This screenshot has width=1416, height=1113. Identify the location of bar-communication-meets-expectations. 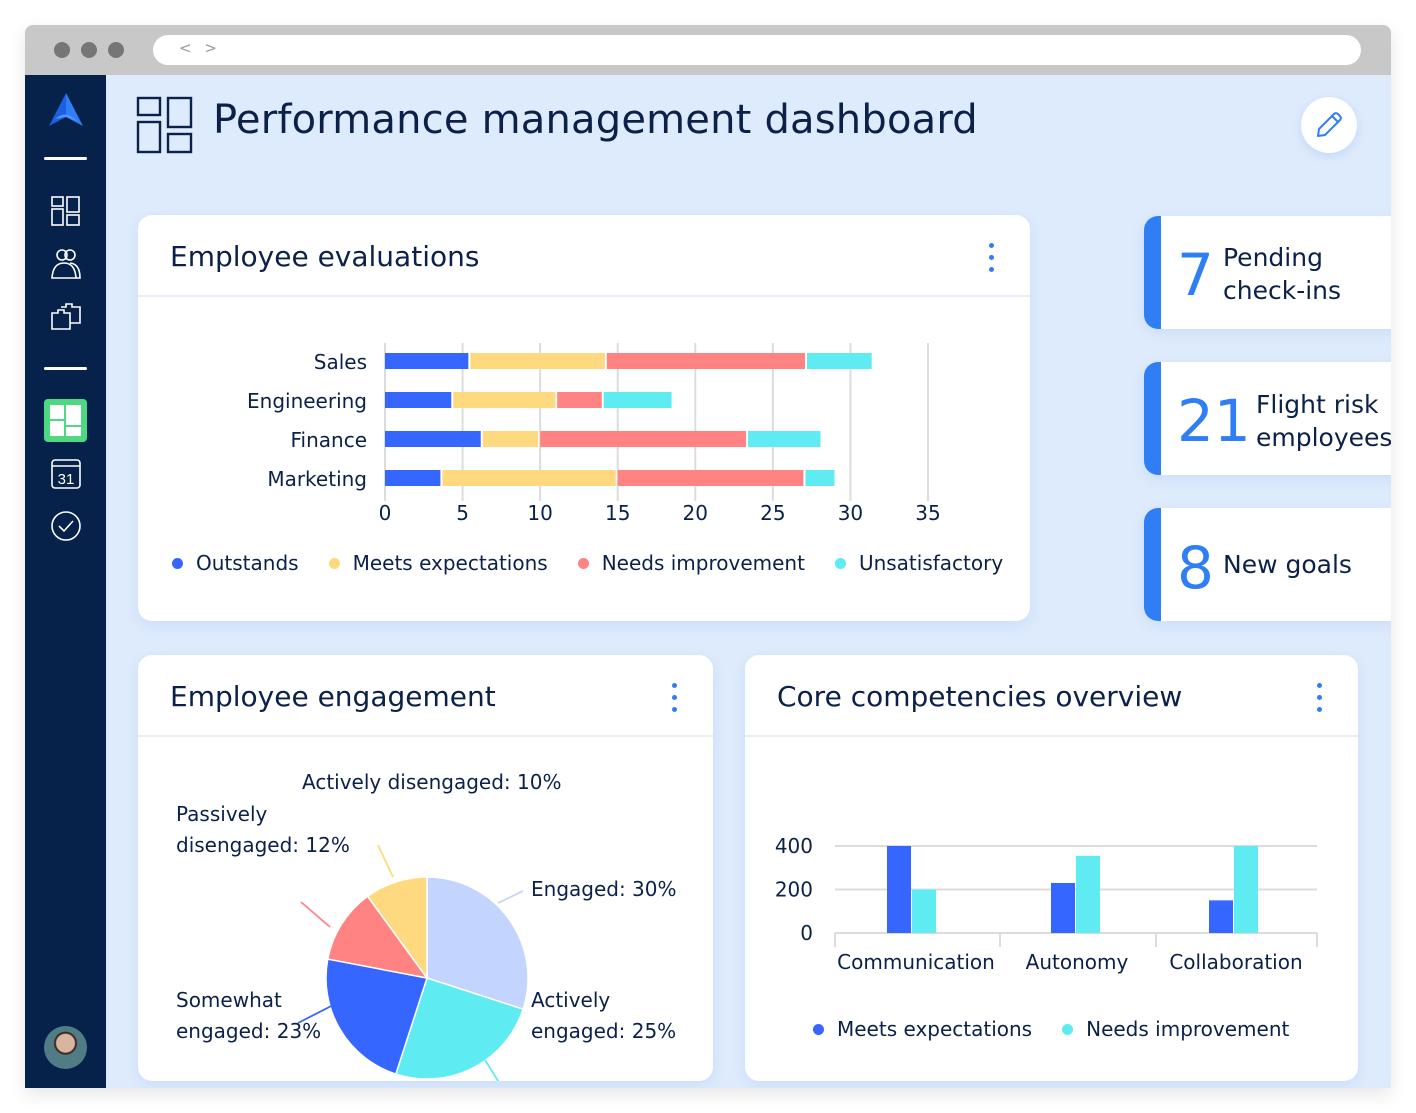
(899, 889).